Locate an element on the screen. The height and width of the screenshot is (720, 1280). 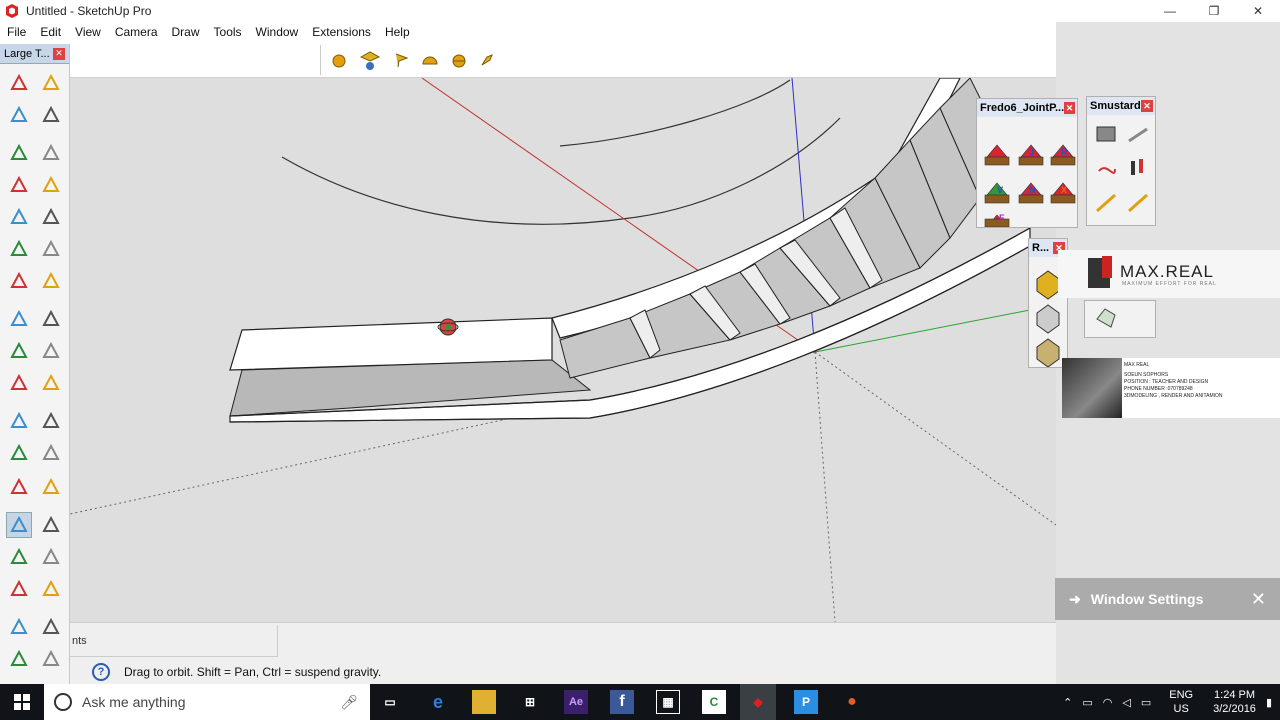
orbit-icon is located at coordinates (19, 525).